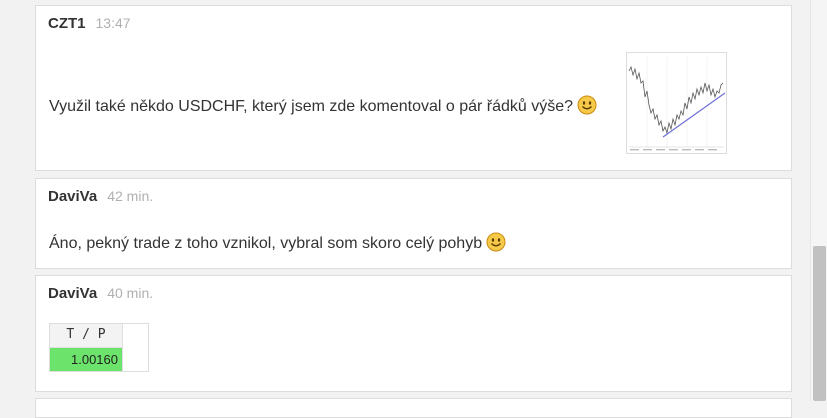  Describe the element at coordinates (100, 294) in the screenshot. I see `post-header: DaviVa 40 min.` at that location.